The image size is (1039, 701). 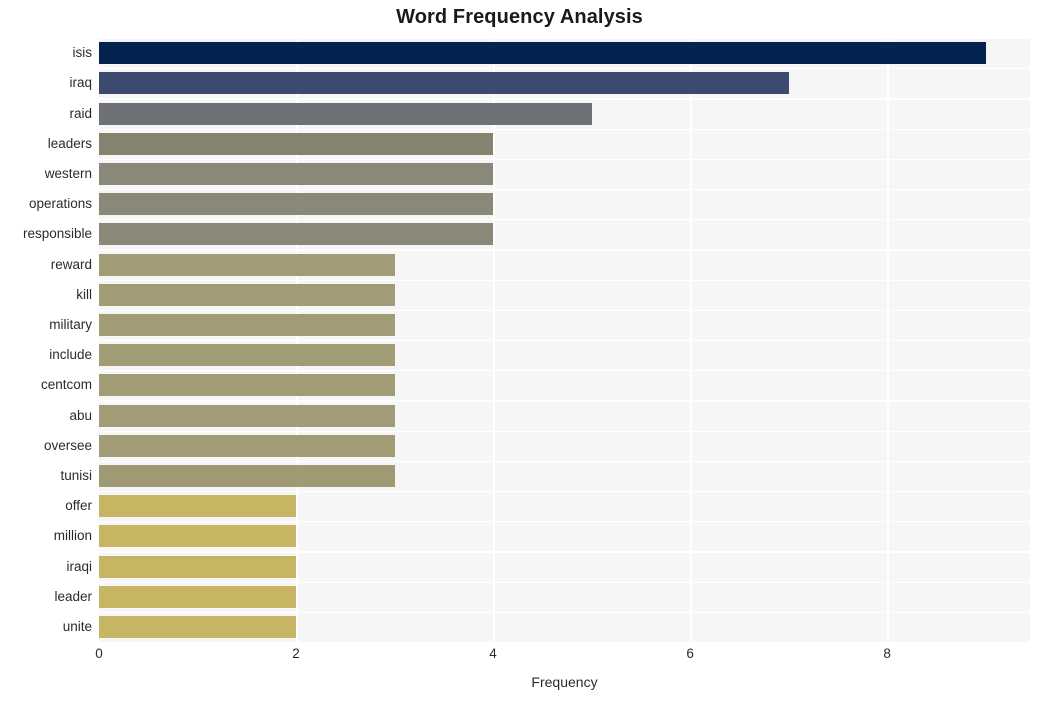 What do you see at coordinates (82, 53) in the screenshot?
I see `y-tick-label-isis: isis` at bounding box center [82, 53].